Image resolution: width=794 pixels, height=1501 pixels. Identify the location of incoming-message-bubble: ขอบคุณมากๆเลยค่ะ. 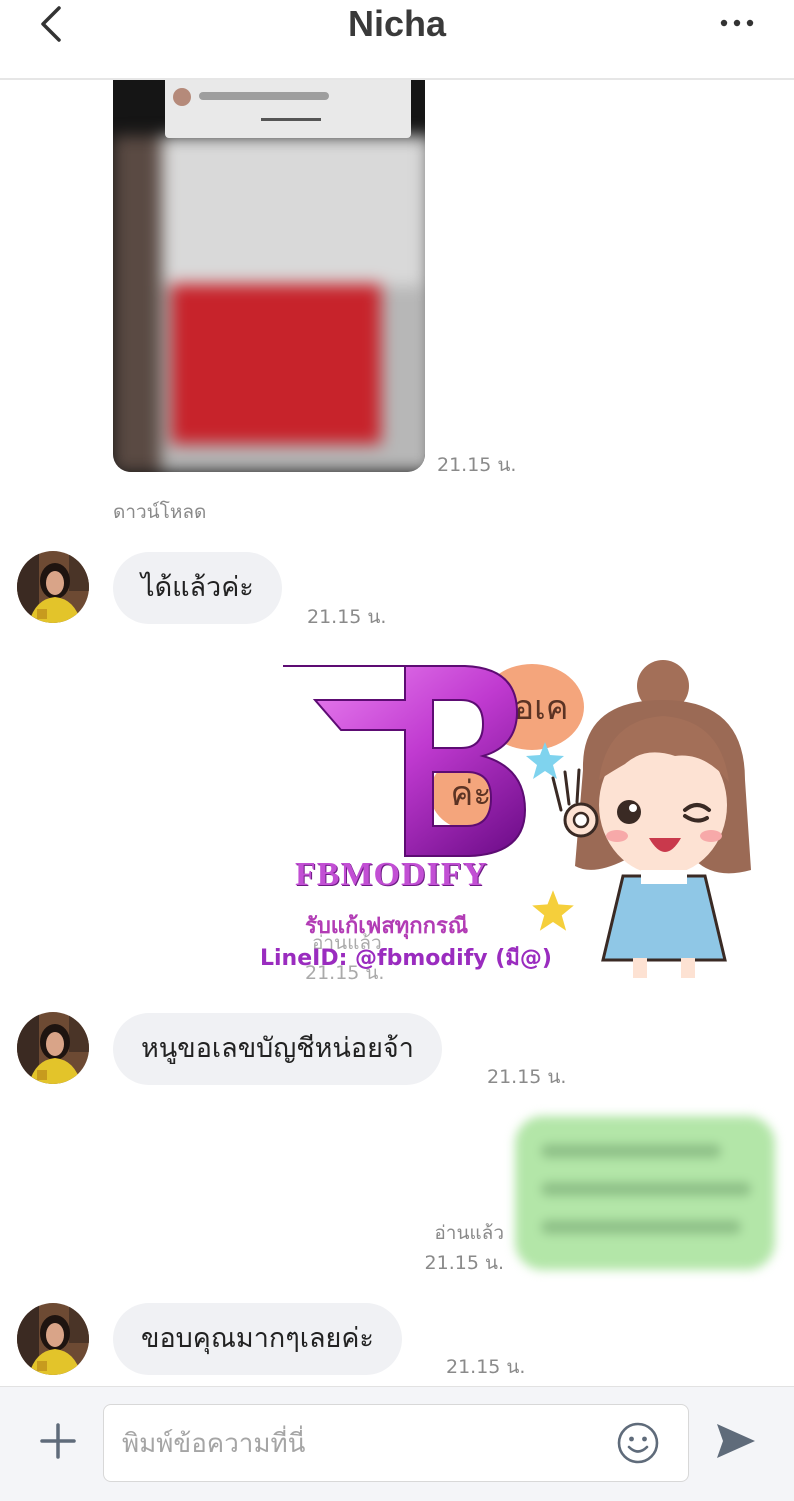
(257, 1339).